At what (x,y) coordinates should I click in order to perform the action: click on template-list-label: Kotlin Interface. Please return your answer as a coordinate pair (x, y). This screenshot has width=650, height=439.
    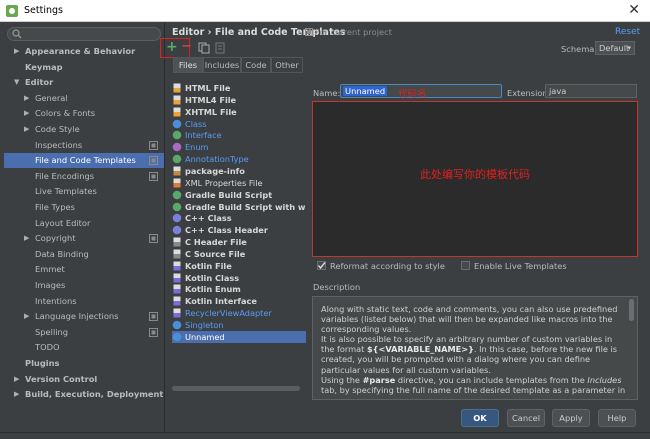
    Looking at the image, I should click on (221, 301).